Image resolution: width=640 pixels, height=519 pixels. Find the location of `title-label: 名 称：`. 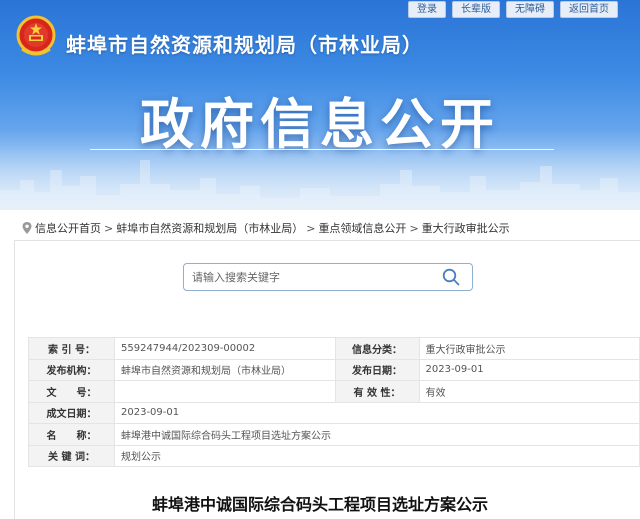

title-label: 名 称： is located at coordinates (71, 434).